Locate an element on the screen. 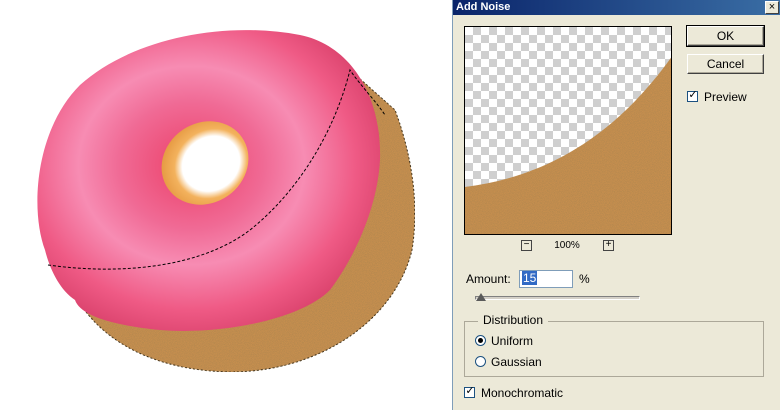 The image size is (780, 410). radio-gaussian is located at coordinates (480, 361).